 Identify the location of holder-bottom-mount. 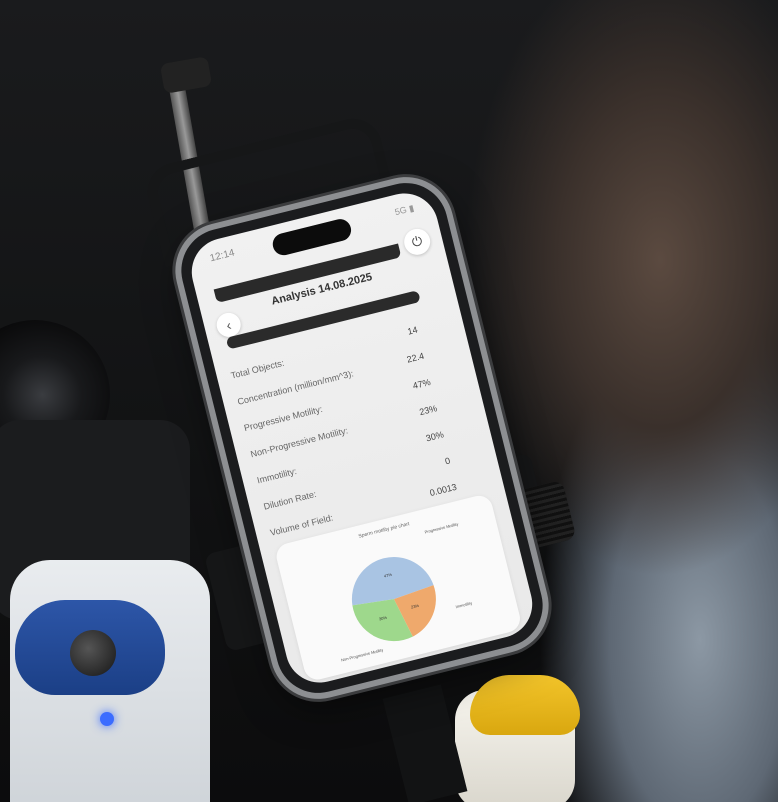
(425, 743).